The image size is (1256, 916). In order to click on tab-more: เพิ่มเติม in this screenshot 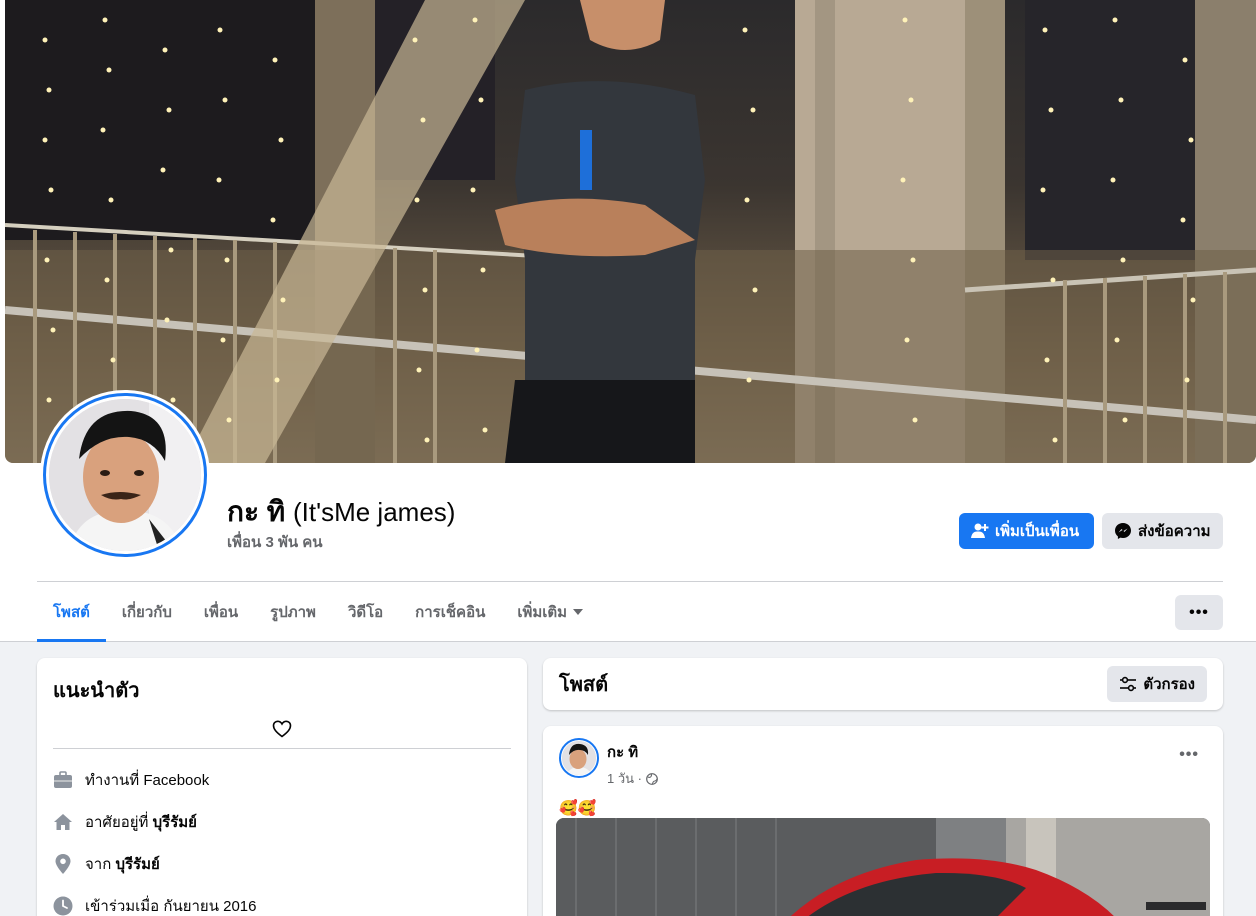, I will do `click(550, 612)`.